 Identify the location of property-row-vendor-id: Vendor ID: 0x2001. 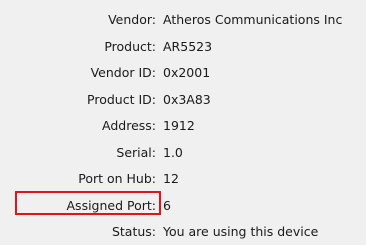
(183, 72).